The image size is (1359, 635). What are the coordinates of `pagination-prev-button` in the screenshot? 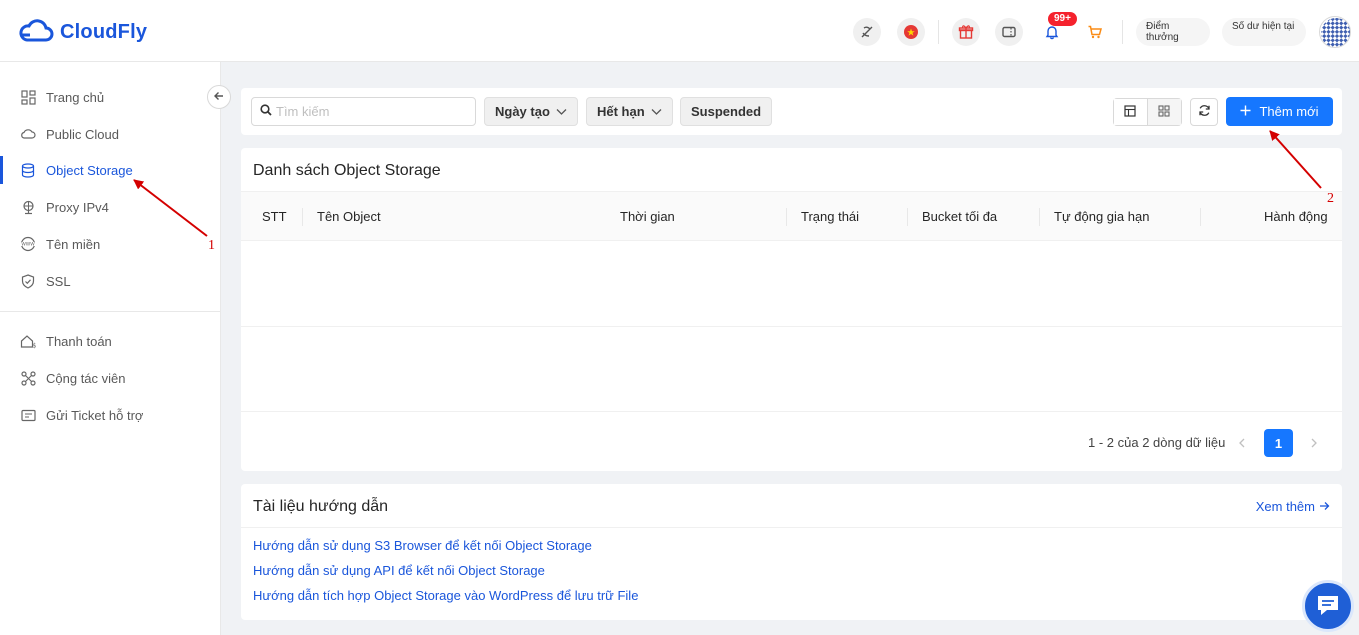 It's located at (1242, 443).